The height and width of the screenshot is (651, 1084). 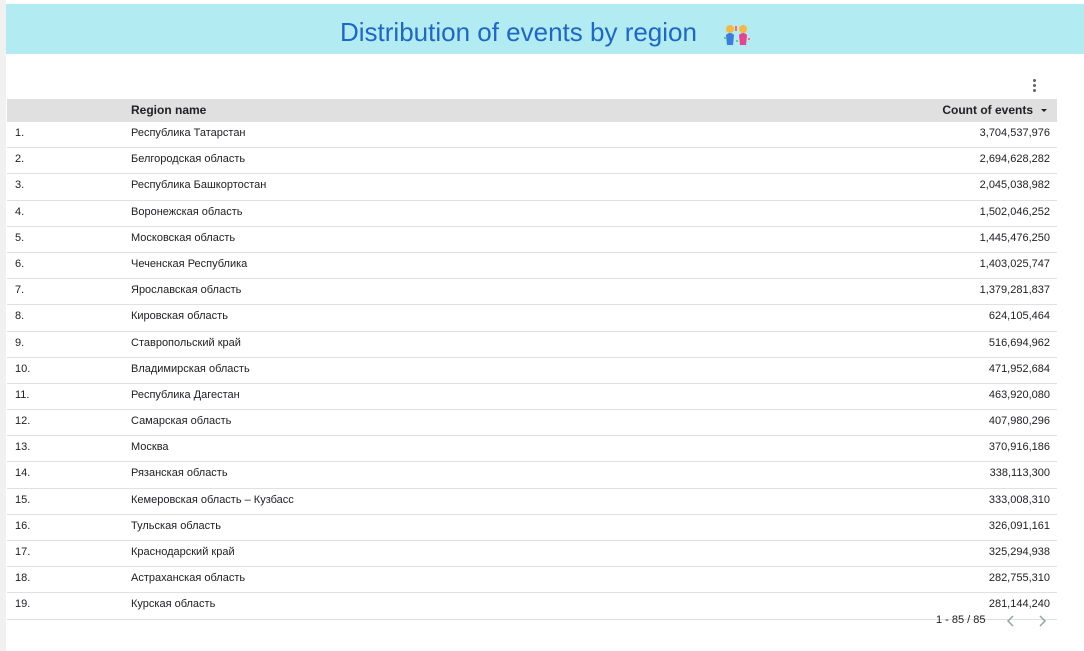 What do you see at coordinates (23, 499) in the screenshot?
I see `row-number: 15.` at bounding box center [23, 499].